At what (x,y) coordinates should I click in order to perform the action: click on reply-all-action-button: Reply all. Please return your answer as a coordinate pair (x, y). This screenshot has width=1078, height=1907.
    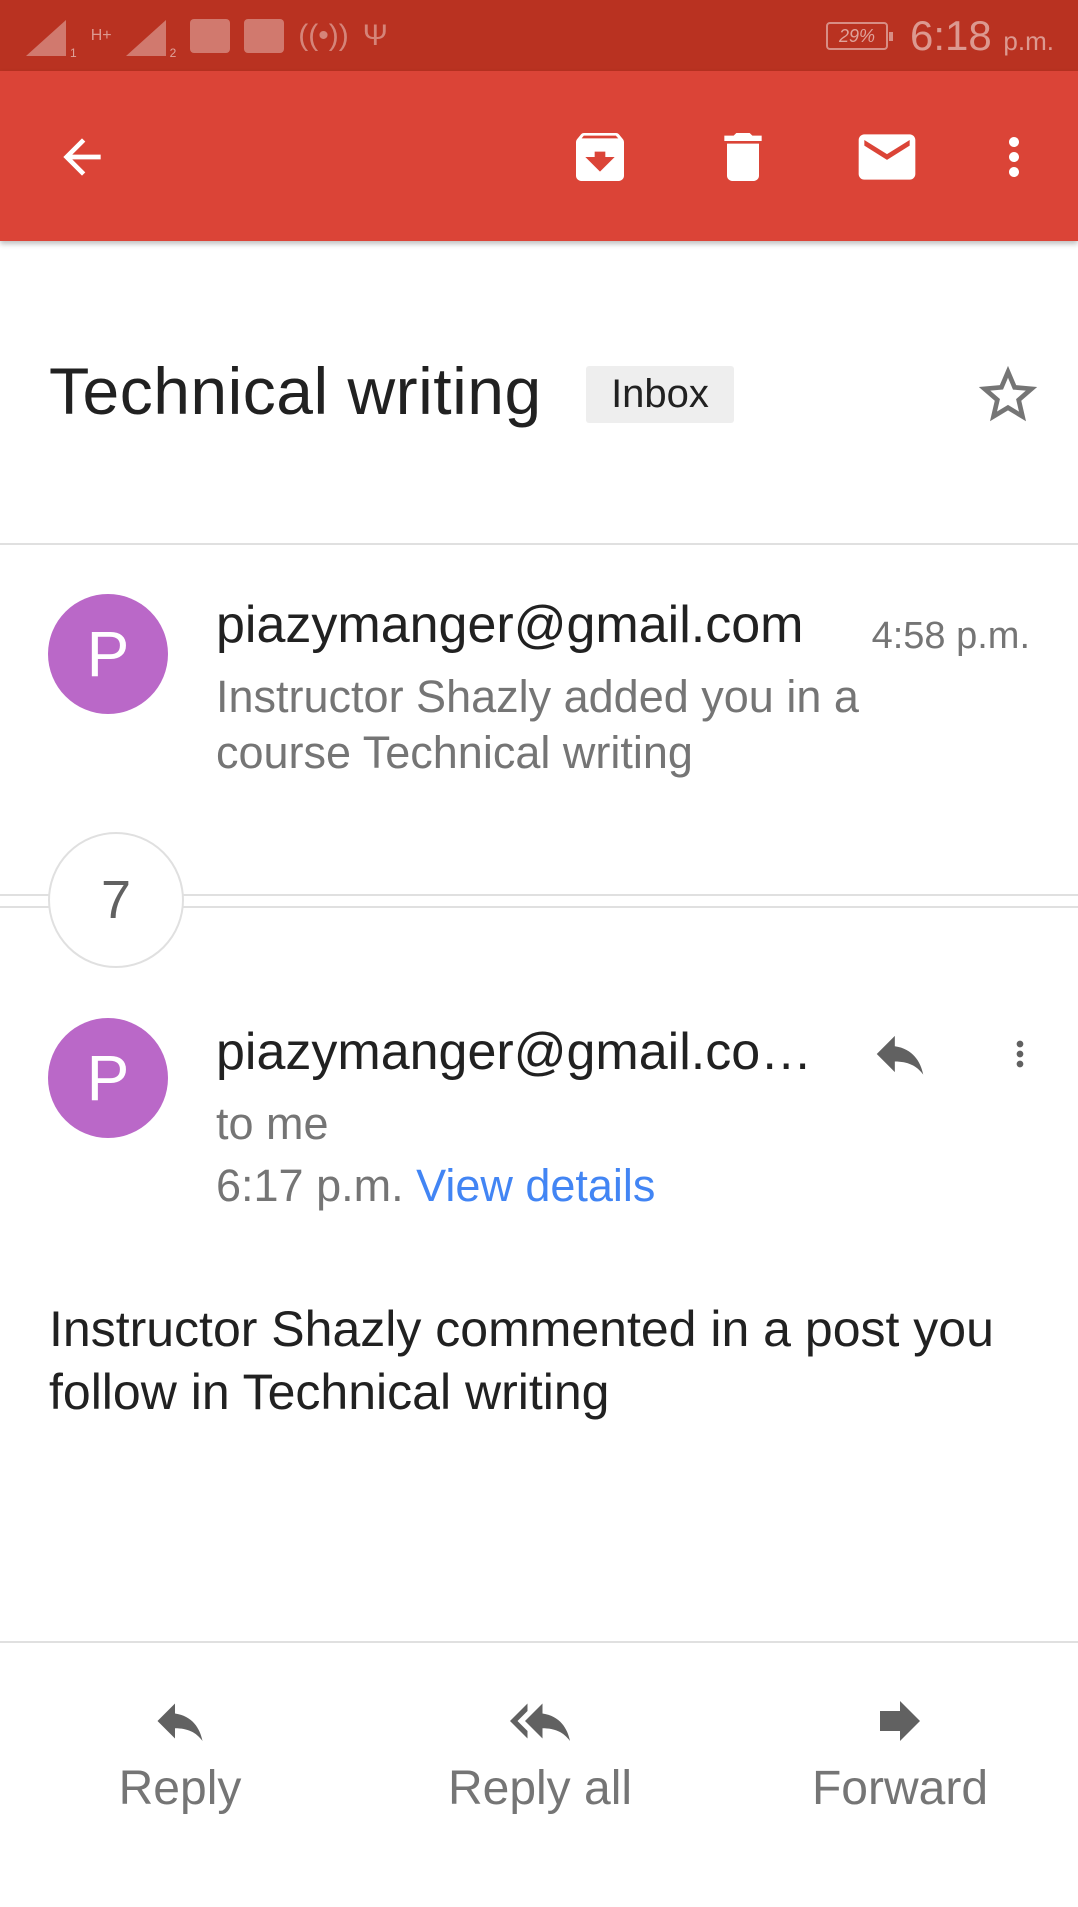
    Looking at the image, I should click on (540, 1761).